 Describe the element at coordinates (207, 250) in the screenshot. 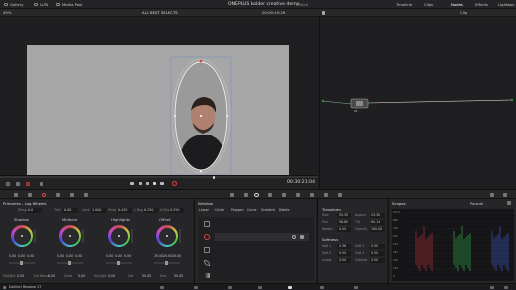

I see `polygon-window-icon` at that location.